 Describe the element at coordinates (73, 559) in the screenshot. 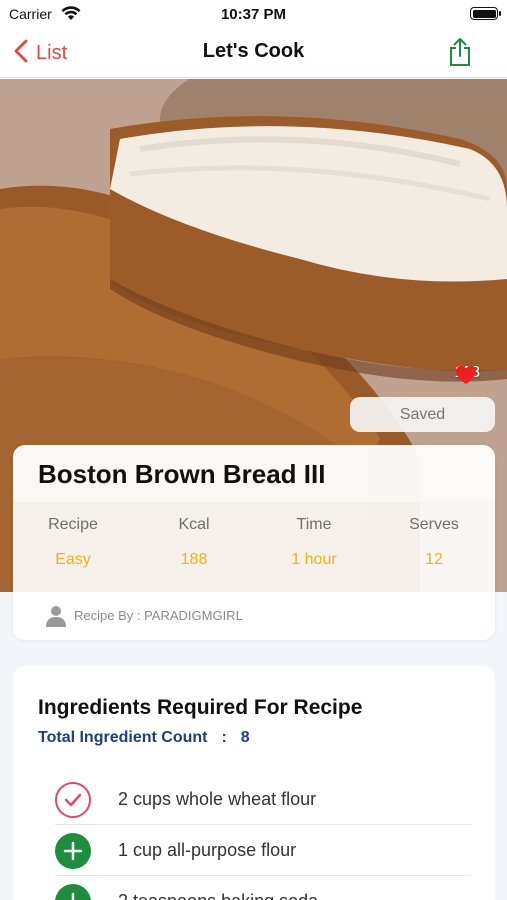

I see `stat-value: Easy` at that location.